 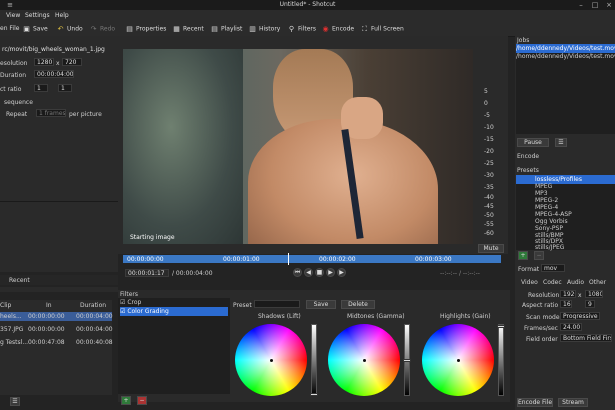 What do you see at coordinates (301, 29) in the screenshot?
I see `filters-button: ⚲ Filters` at bounding box center [301, 29].